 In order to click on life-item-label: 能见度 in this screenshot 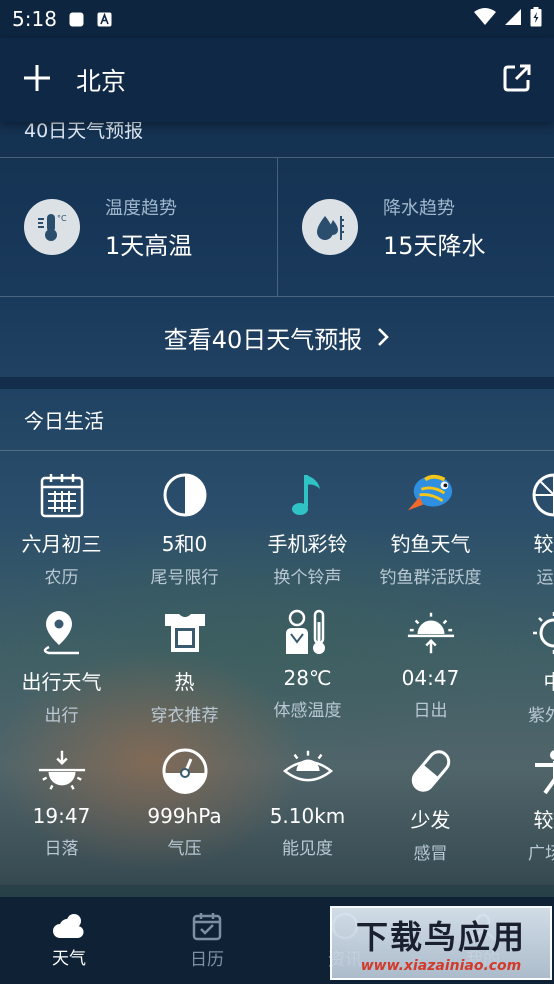, I will do `click(307, 849)`.